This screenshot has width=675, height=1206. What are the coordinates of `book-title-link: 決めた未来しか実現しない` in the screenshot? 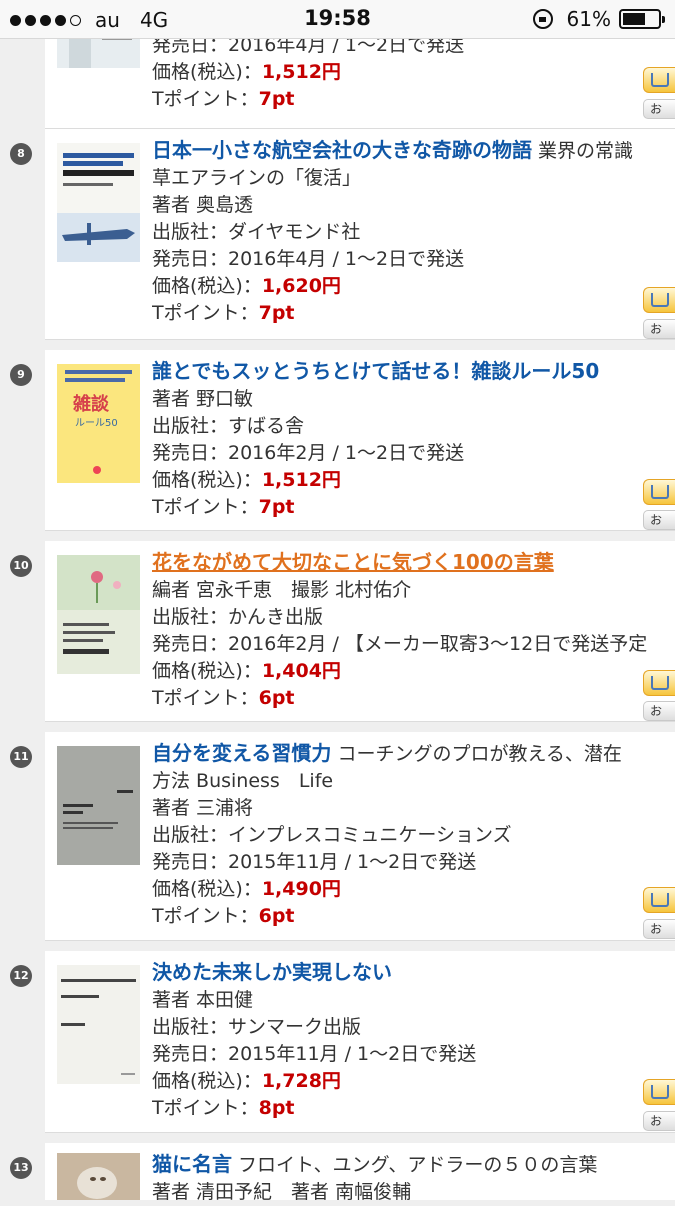 It's located at (272, 972).